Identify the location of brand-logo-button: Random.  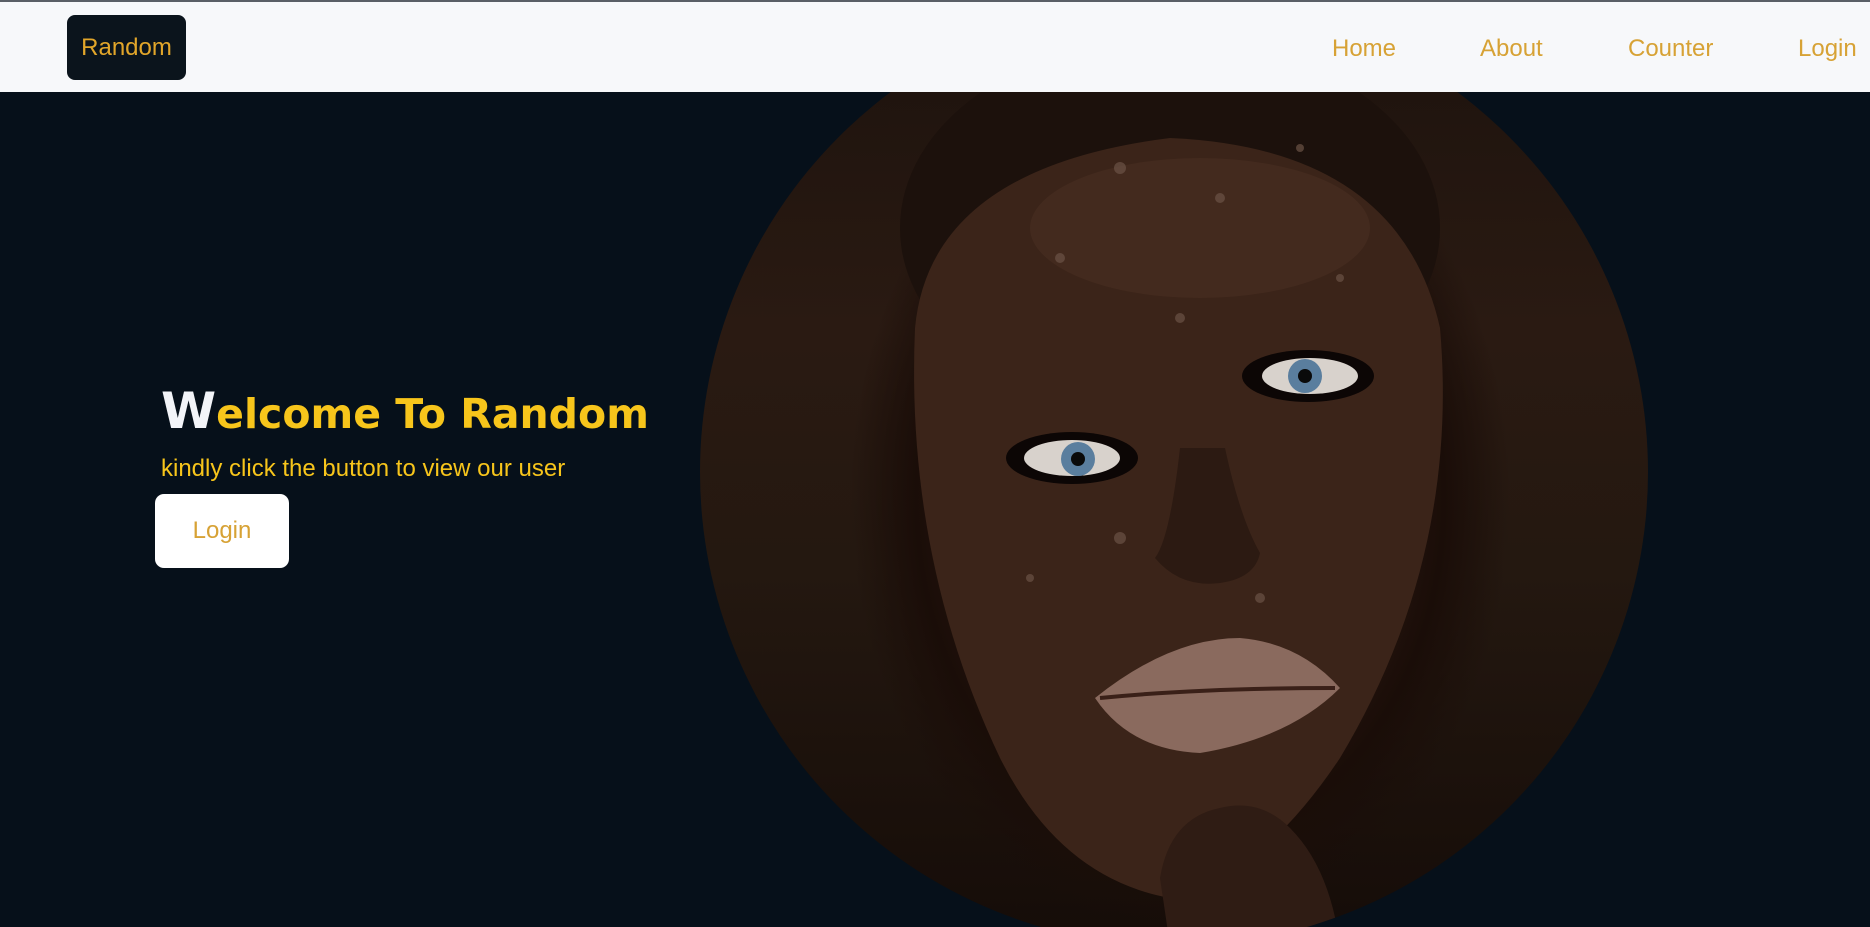
(126, 47).